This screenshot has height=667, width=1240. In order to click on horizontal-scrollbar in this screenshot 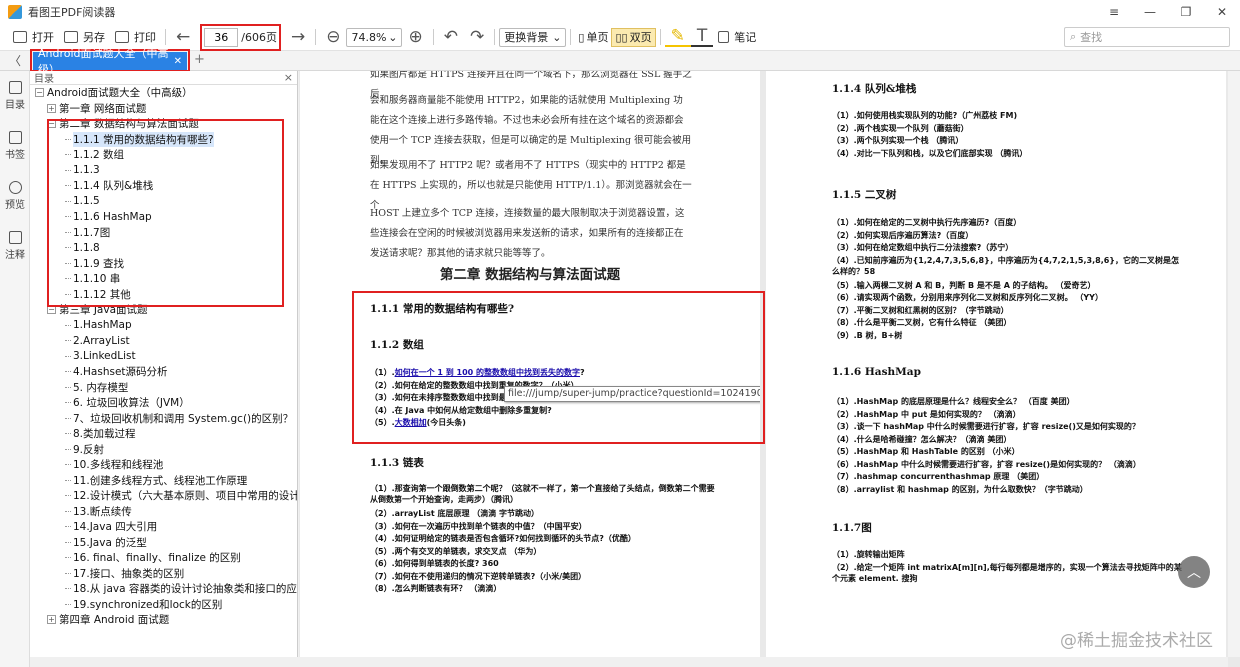, I will do `click(763, 662)`.